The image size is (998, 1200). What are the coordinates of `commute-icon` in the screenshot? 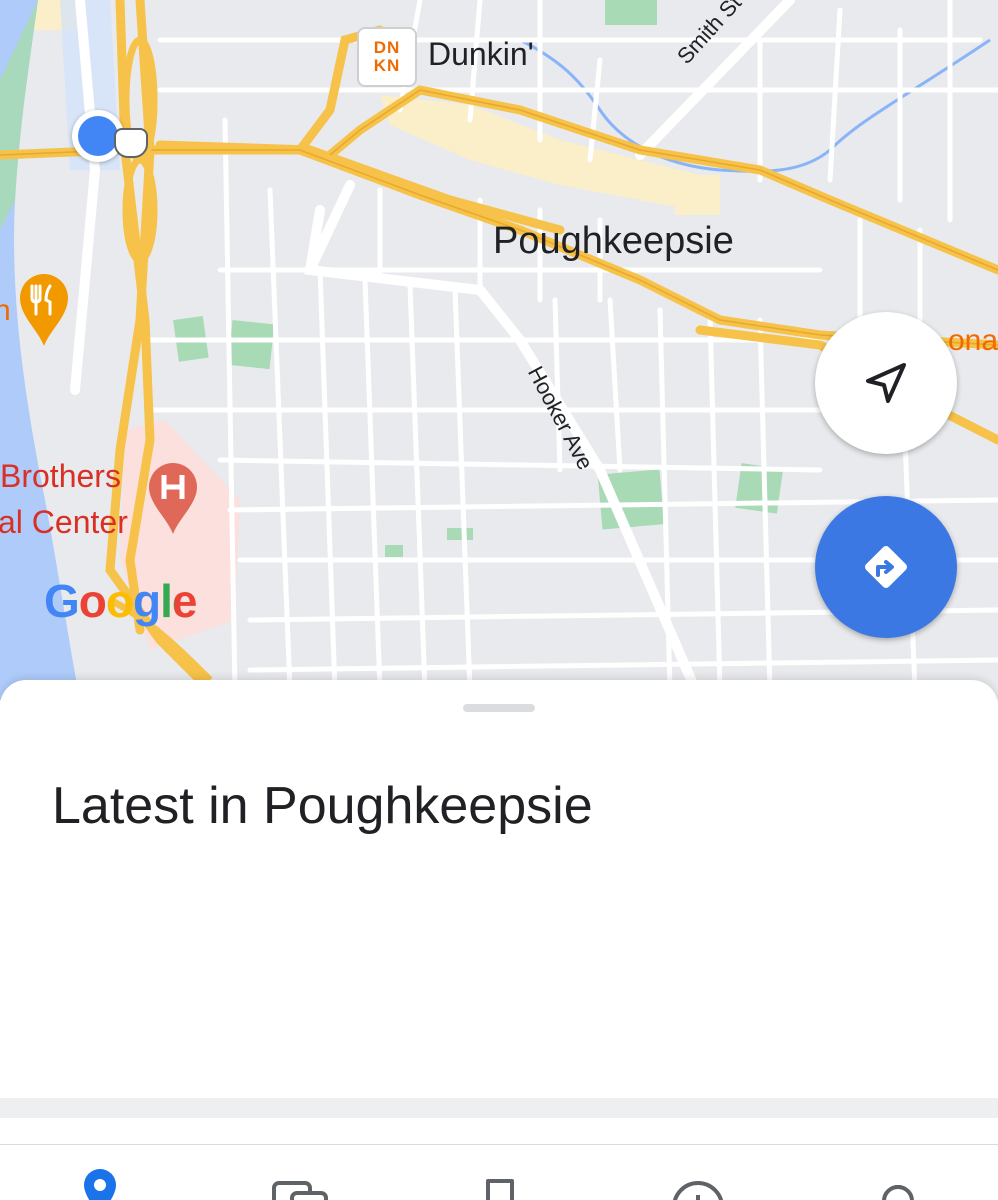 It's located at (300, 1190).